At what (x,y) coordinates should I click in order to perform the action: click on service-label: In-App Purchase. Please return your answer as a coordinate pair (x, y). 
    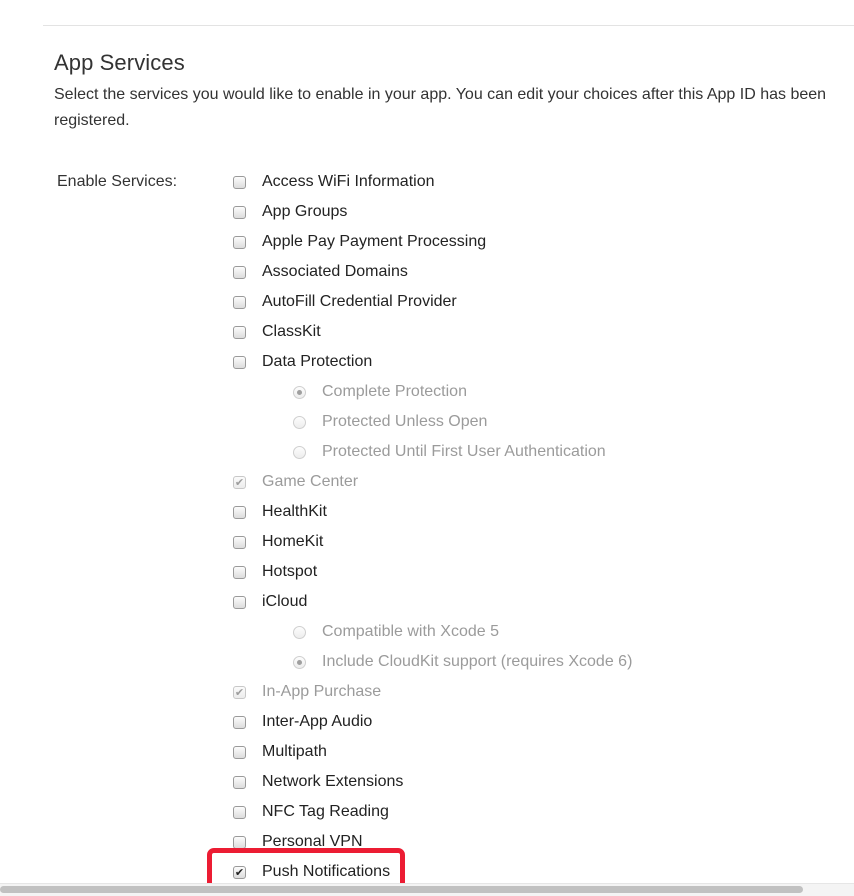
    Looking at the image, I should click on (322, 691).